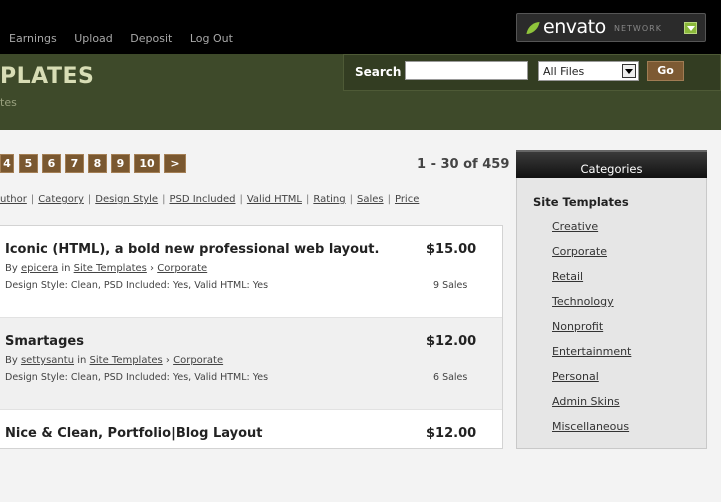 This screenshot has width=721, height=502. I want to click on page-9: 9, so click(120, 163).